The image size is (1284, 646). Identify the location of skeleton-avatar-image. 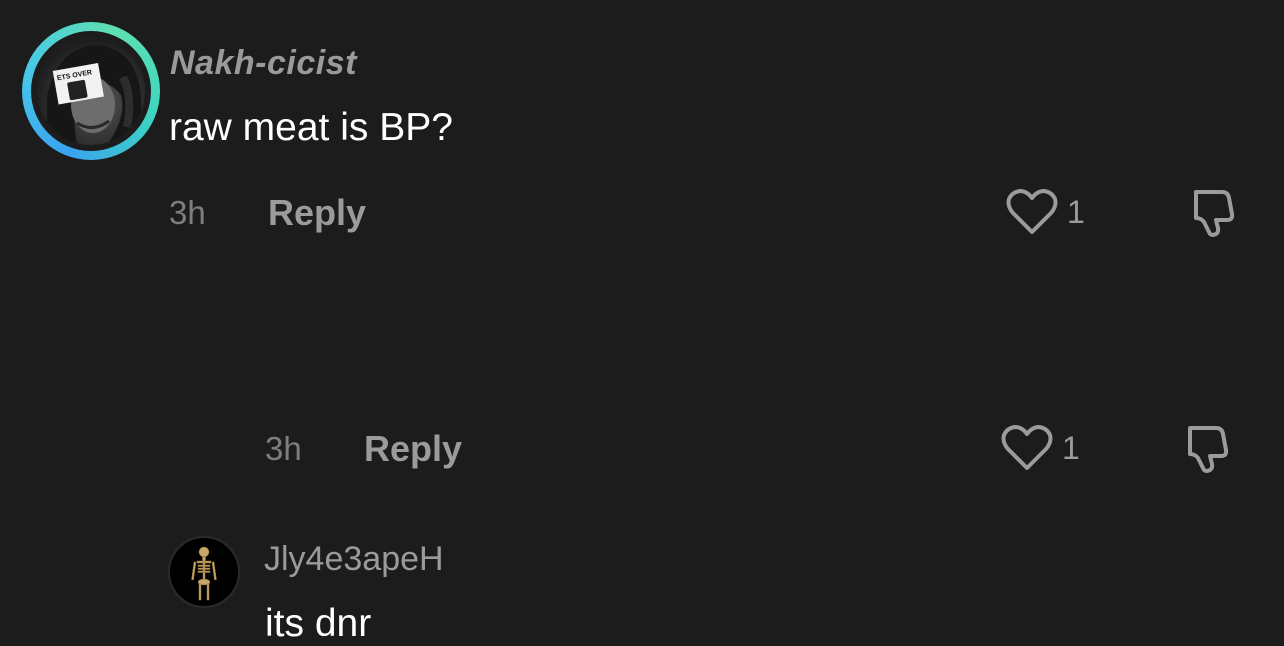
(204, 573).